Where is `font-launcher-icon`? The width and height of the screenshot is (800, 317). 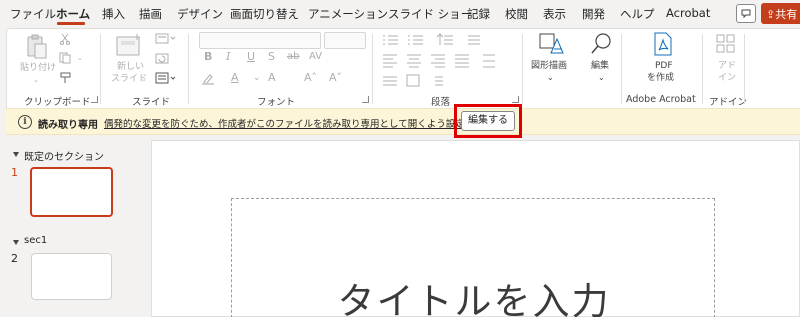
font-launcher-icon is located at coordinates (365, 99).